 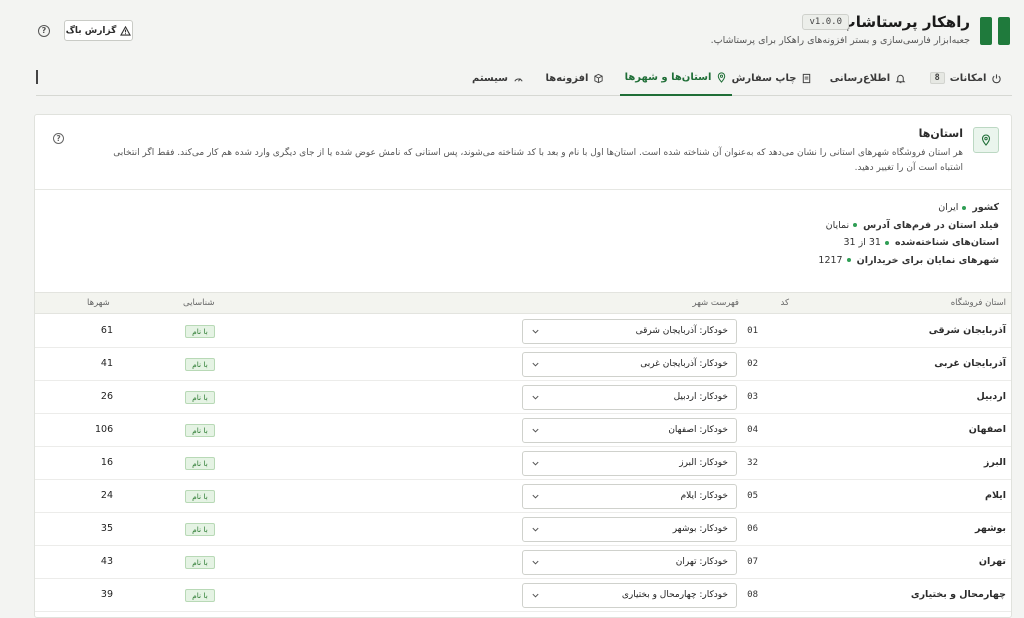 I want to click on city-list-select: خودکار: ایلام, so click(x=629, y=496).